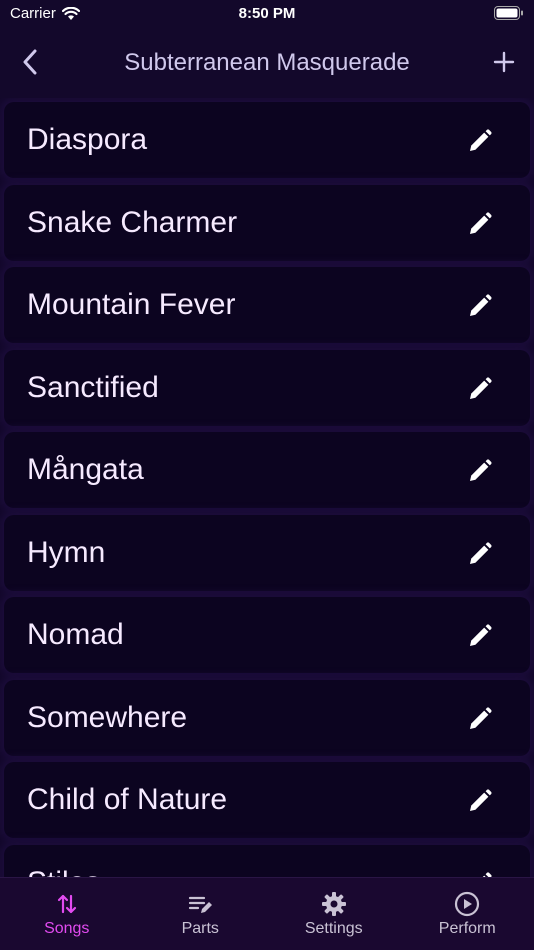 This screenshot has height=950, width=534. Describe the element at coordinates (87, 139) in the screenshot. I see `song-title: Diaspora` at that location.